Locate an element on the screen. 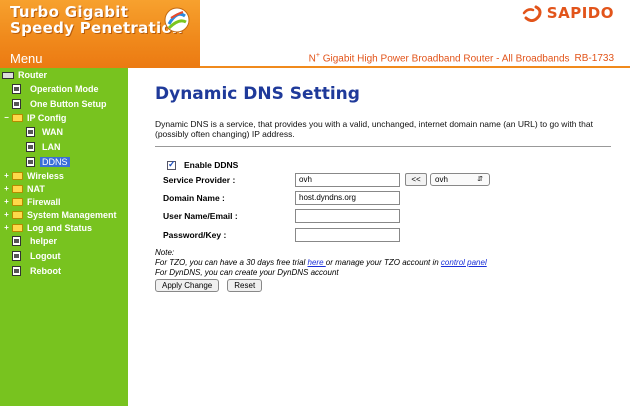 The height and width of the screenshot is (406, 630). banner-title-line2: Speedy Penetration is located at coordinates (97, 28).